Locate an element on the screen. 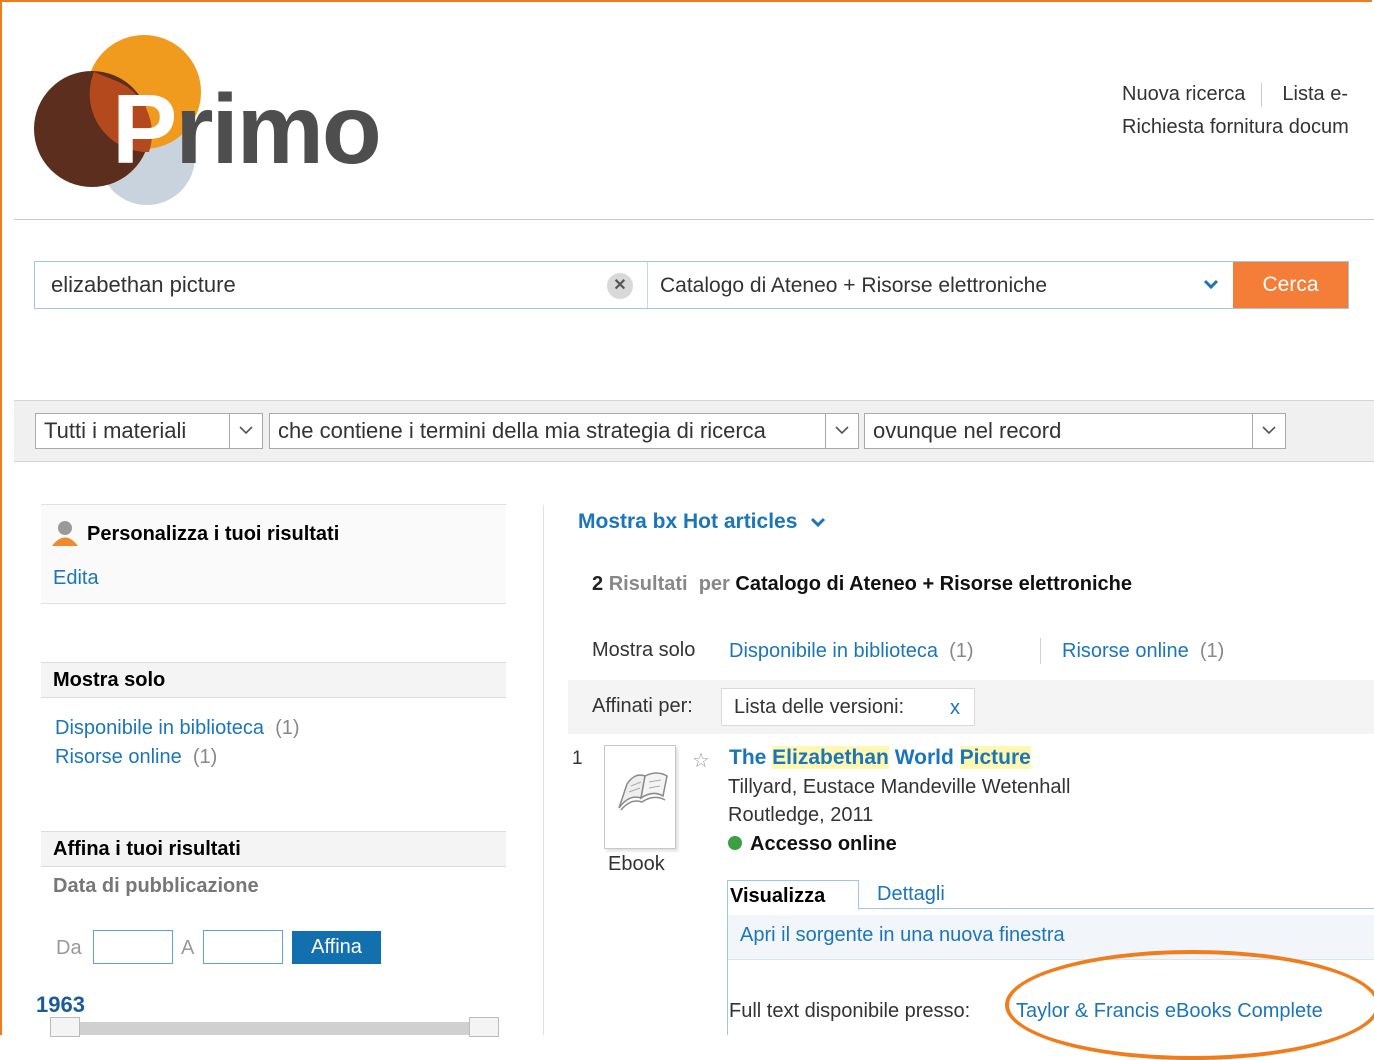 This screenshot has width=1374, height=1060. pub-date-title: Data di pubblicazione is located at coordinates (156, 886).